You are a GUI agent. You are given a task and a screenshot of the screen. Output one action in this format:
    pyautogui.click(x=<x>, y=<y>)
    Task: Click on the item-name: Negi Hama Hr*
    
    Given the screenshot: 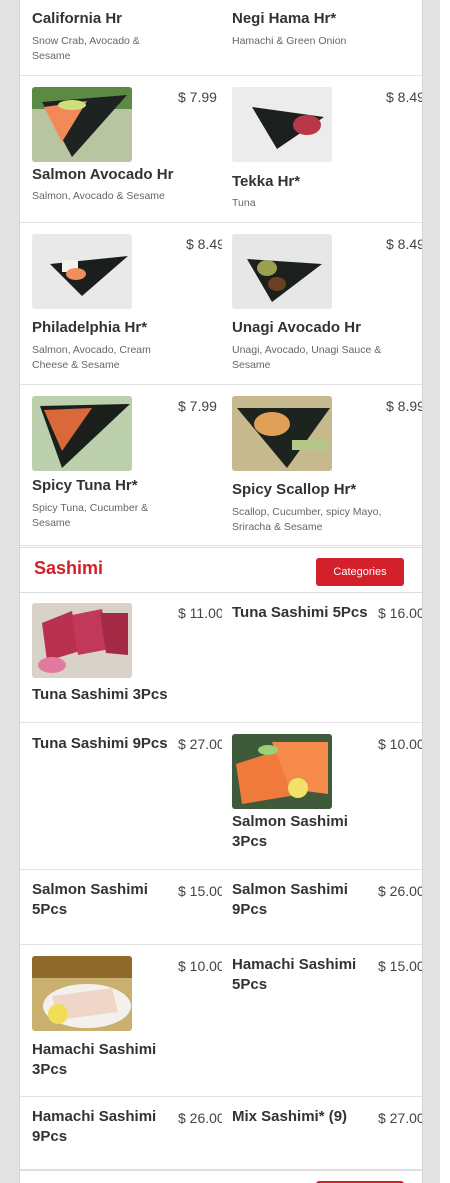 What is the action you would take?
    pyautogui.click(x=284, y=18)
    